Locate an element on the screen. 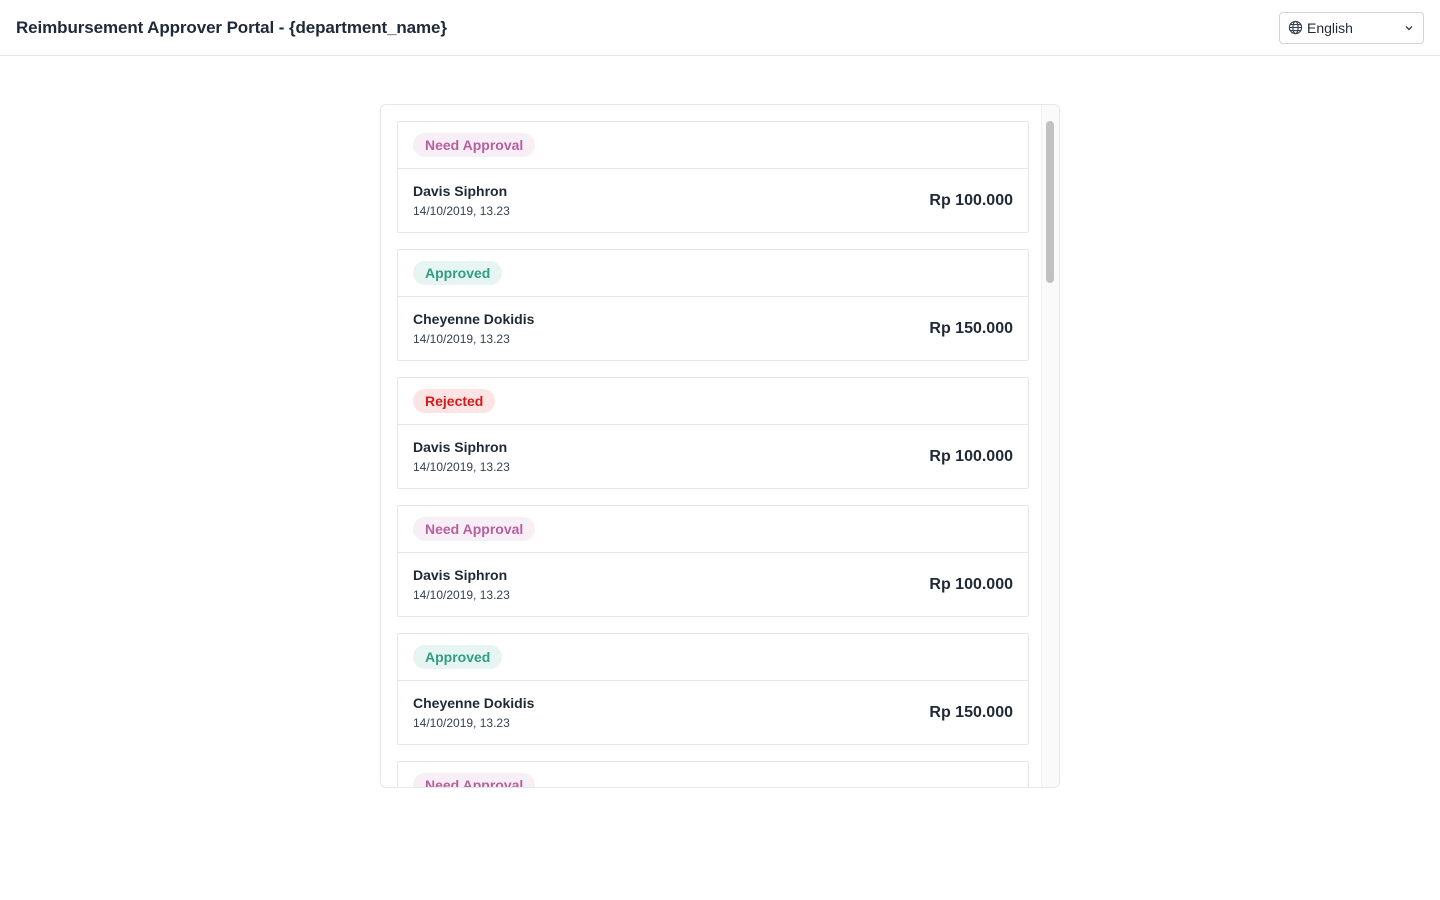 The image size is (1440, 900). status-badge: Rejected is located at coordinates (454, 401).